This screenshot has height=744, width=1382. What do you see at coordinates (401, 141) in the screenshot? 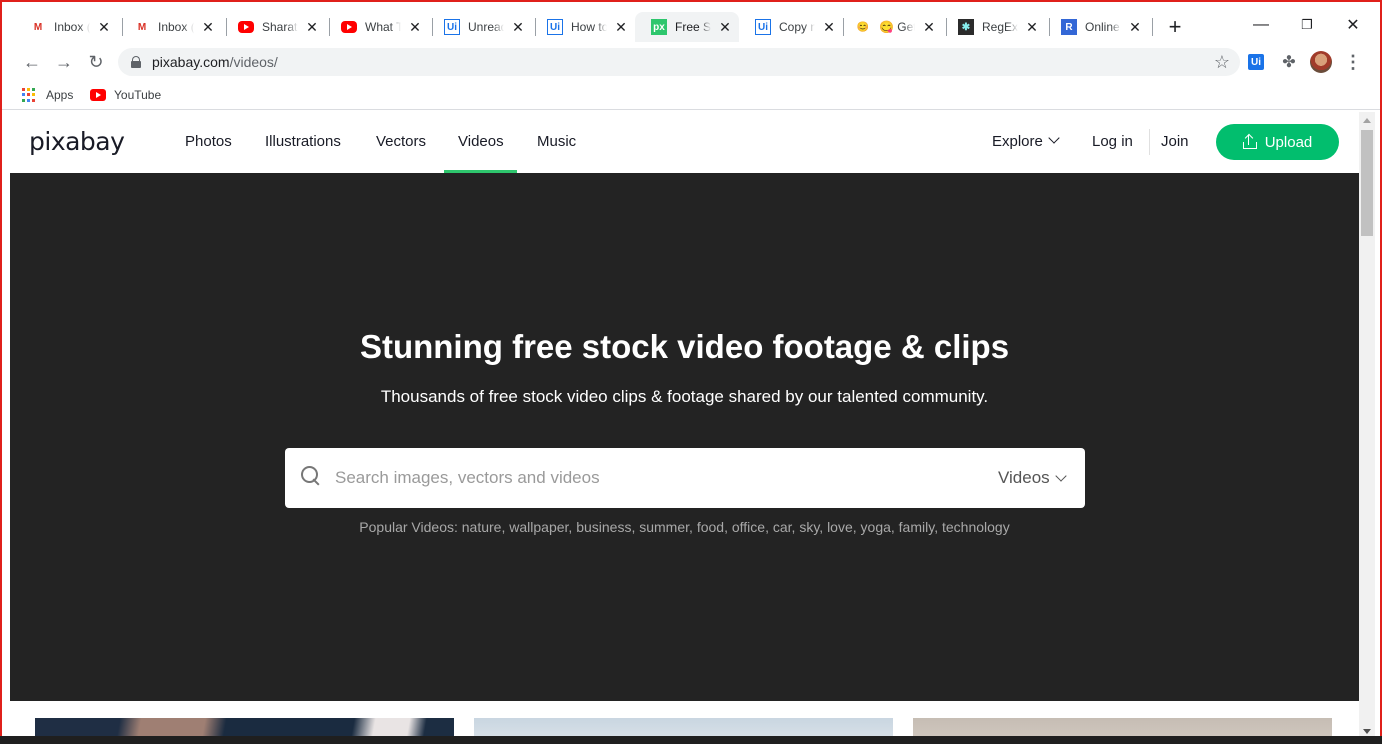
I see `nav-vectors: Vectors` at bounding box center [401, 141].